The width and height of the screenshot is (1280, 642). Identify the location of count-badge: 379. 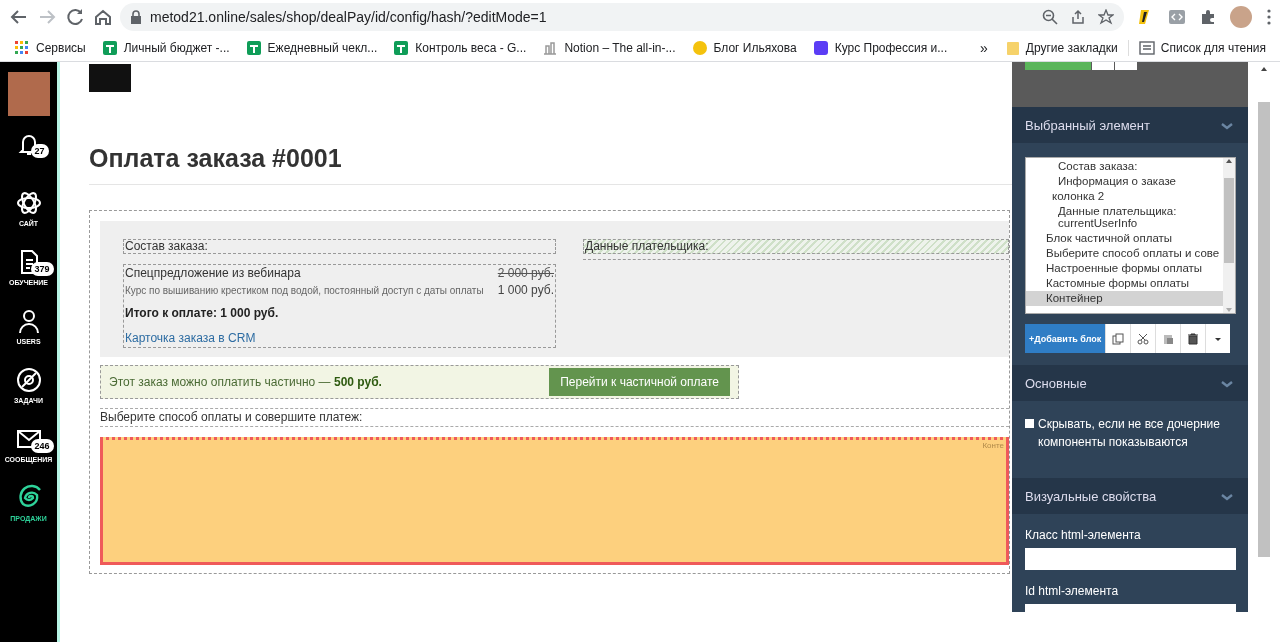
(42, 269).